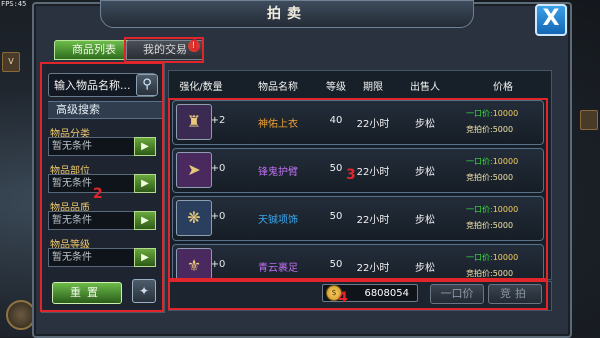  What do you see at coordinates (278, 87) in the screenshot?
I see `header-item-name: 物品名称` at bounding box center [278, 87].